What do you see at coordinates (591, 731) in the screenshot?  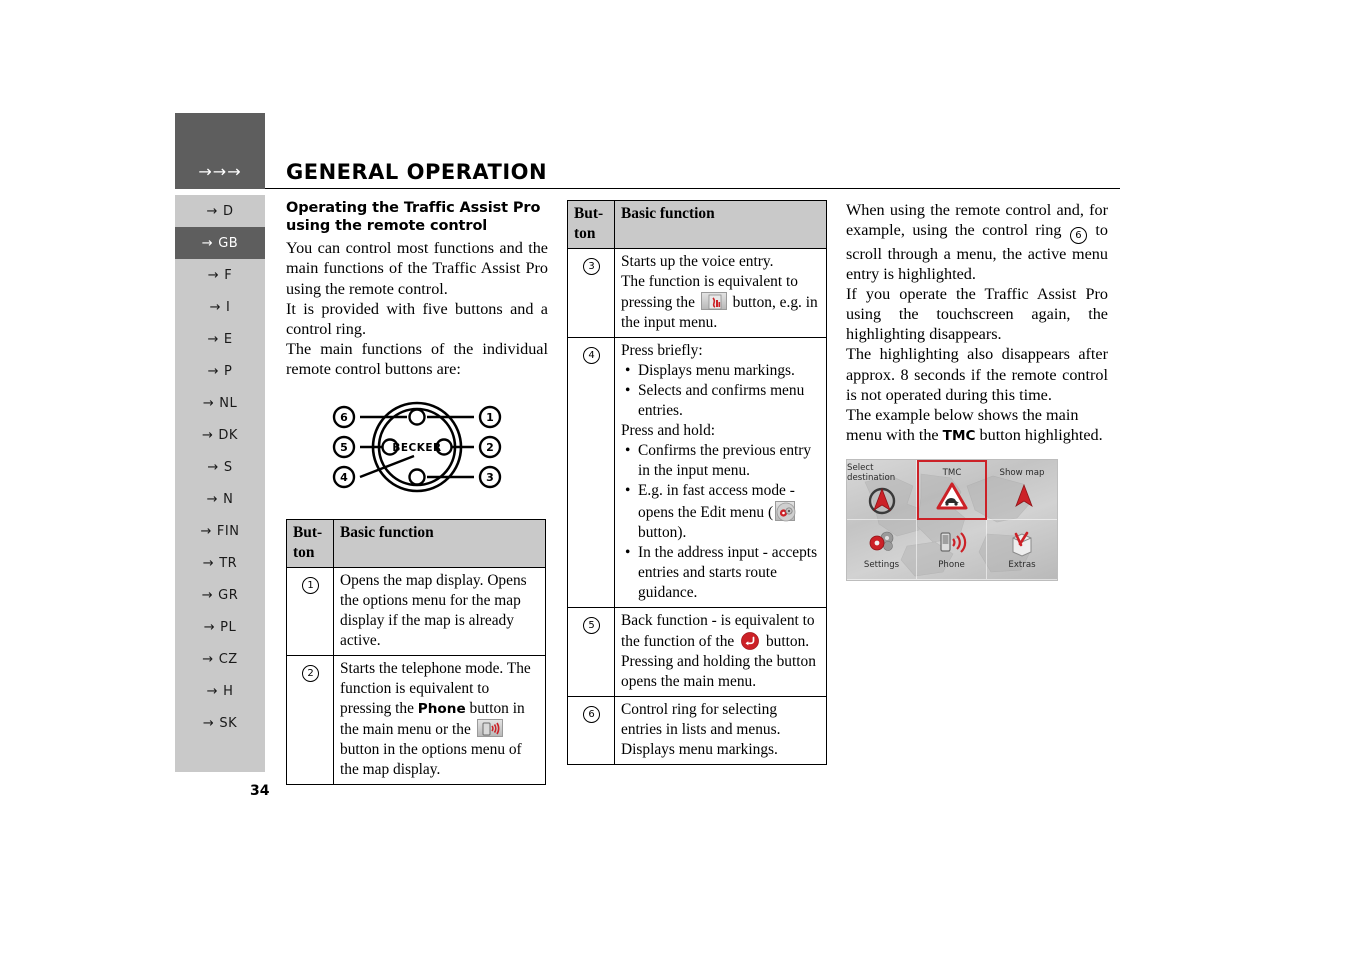 I see `button-ref-cell: 6` at bounding box center [591, 731].